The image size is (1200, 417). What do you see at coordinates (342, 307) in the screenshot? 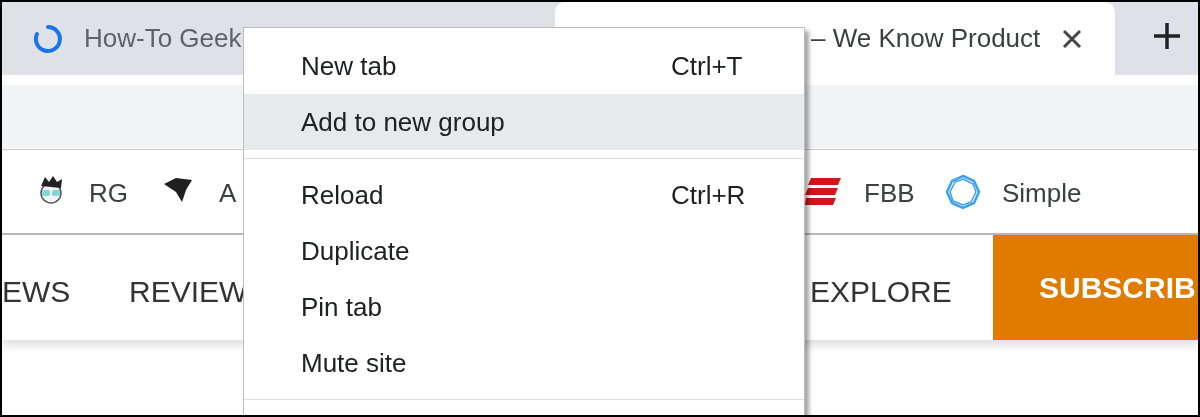
I see `menu-item-label: Pin tab` at bounding box center [342, 307].